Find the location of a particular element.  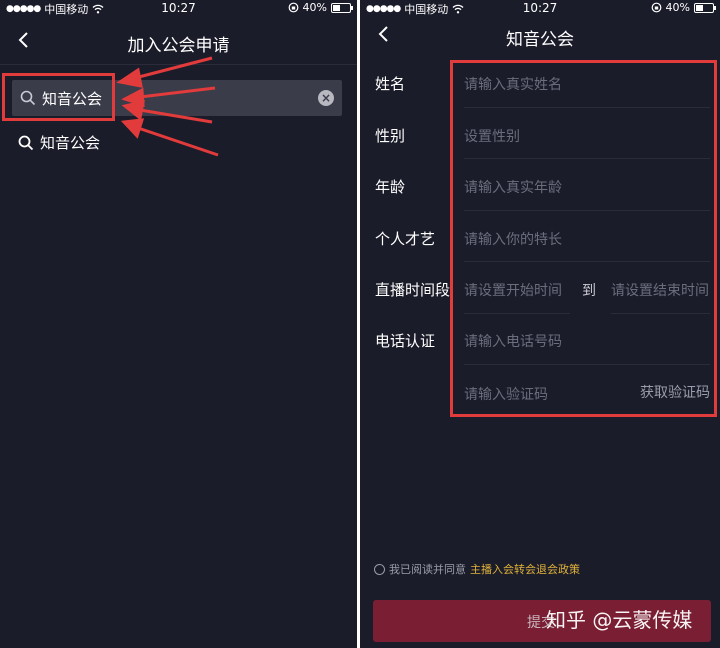

name-label: 姓名 is located at coordinates (390, 84).